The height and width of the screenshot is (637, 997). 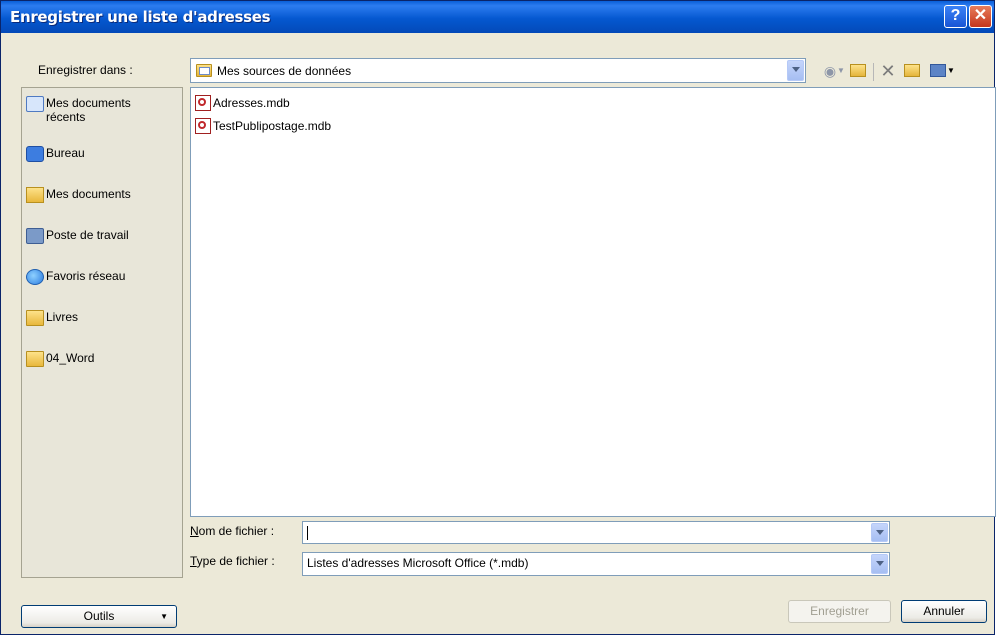 What do you see at coordinates (87, 235) in the screenshot?
I see `place-label: Poste de travail` at bounding box center [87, 235].